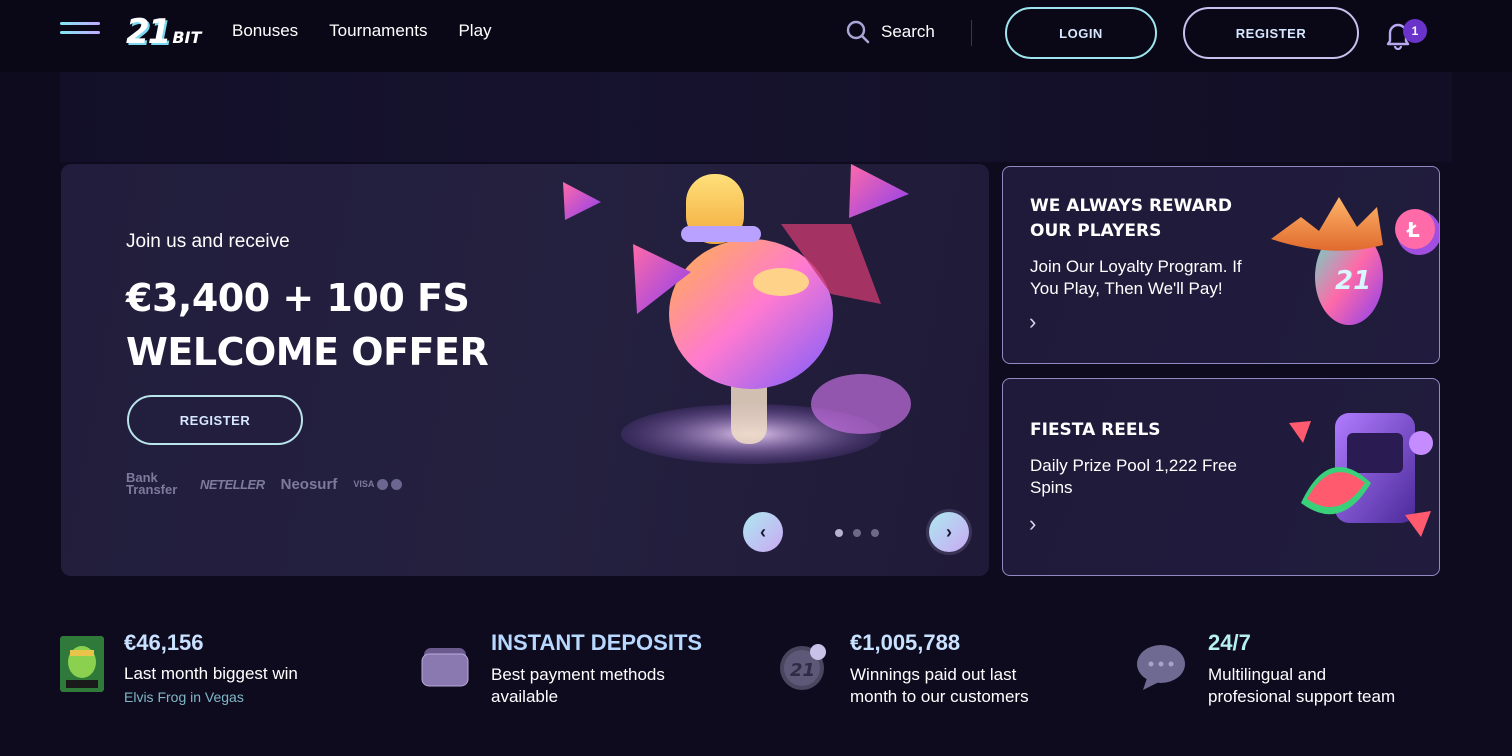 The height and width of the screenshot is (756, 1512). I want to click on nav-bonuses: Bonuses, so click(265, 31).